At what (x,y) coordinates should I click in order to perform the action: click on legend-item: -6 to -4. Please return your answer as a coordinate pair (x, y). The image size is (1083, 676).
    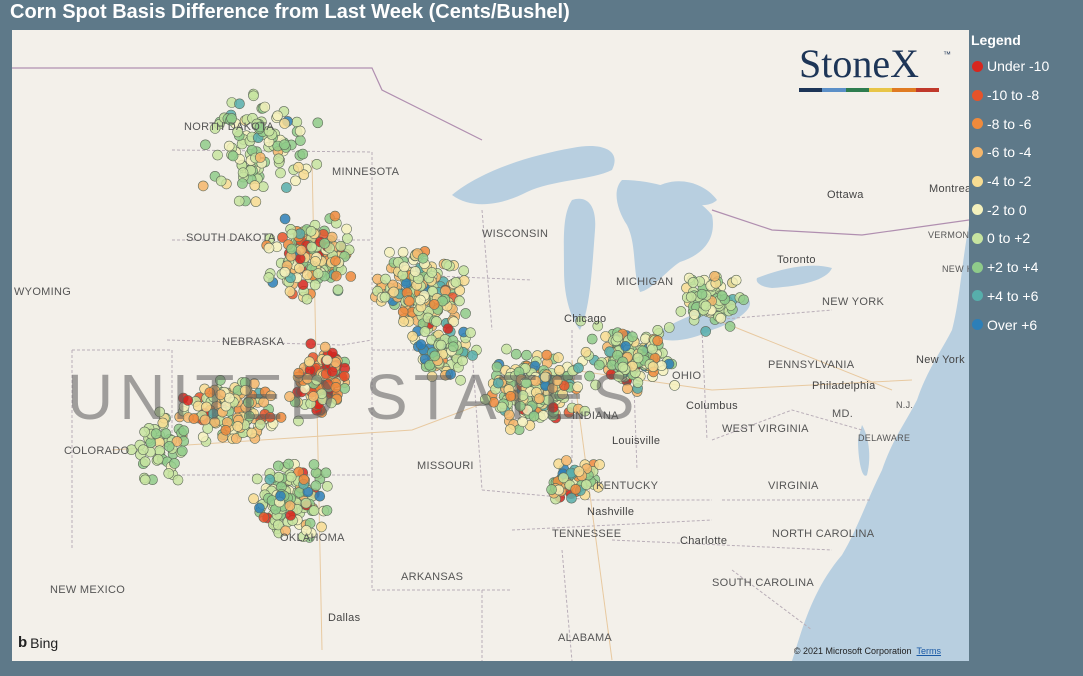
    Looking at the image, I should click on (1024, 152).